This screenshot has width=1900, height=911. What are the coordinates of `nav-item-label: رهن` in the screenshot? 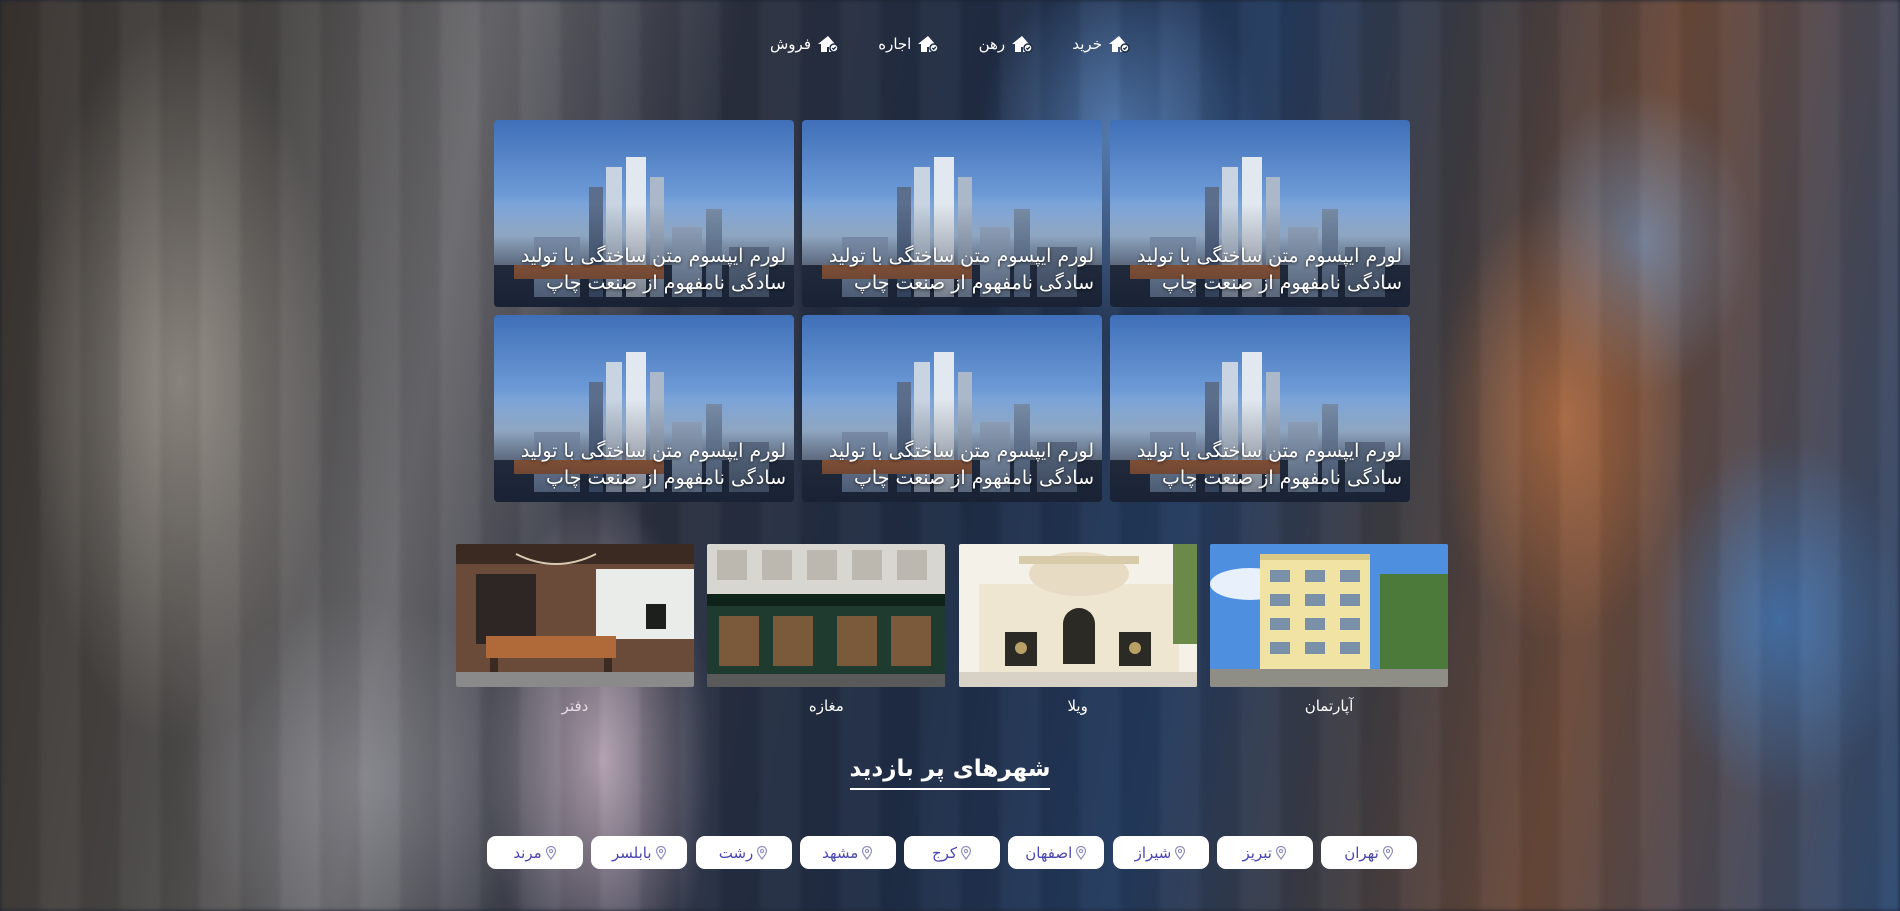 It's located at (992, 44).